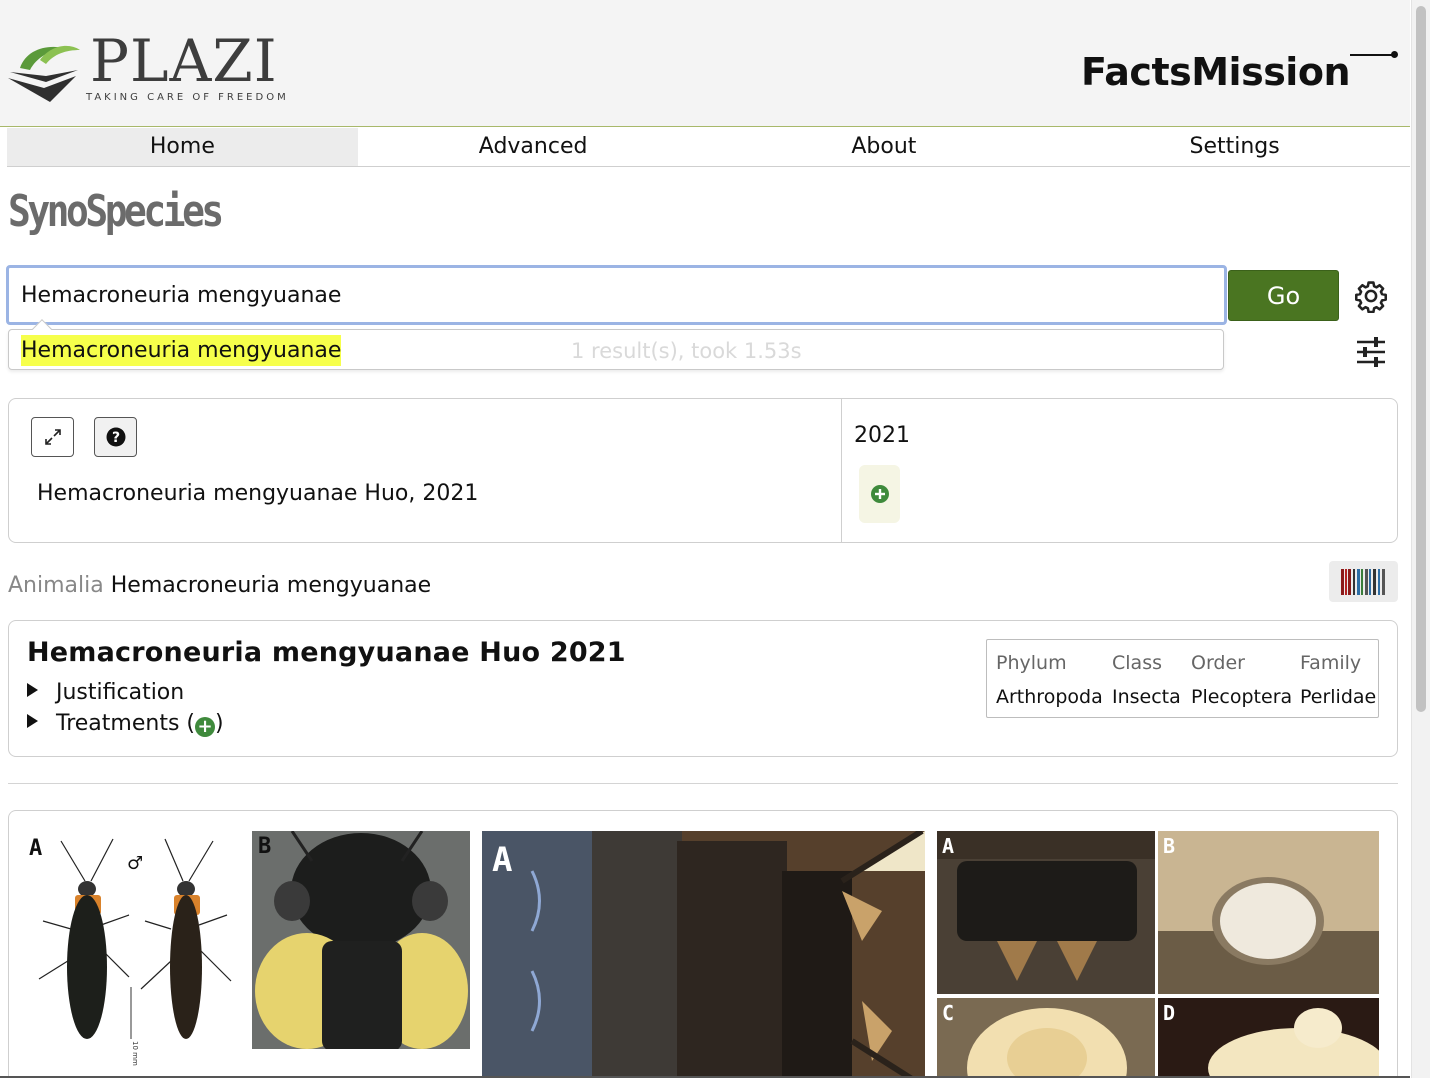  I want to click on barcode-button, so click(1363, 581).